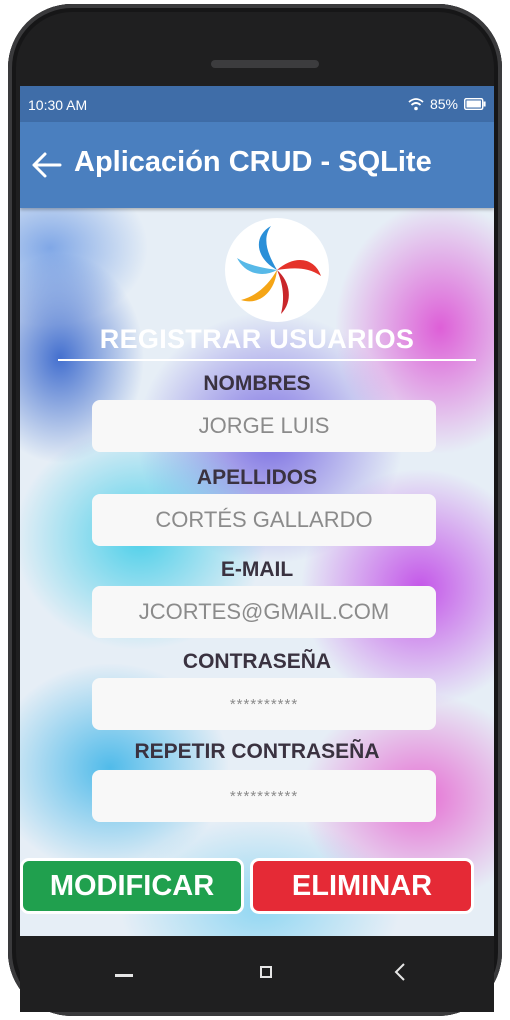 This screenshot has width=510, height=1020. Describe the element at coordinates (443, 104) in the screenshot. I see `battery-percent: 85%` at that location.